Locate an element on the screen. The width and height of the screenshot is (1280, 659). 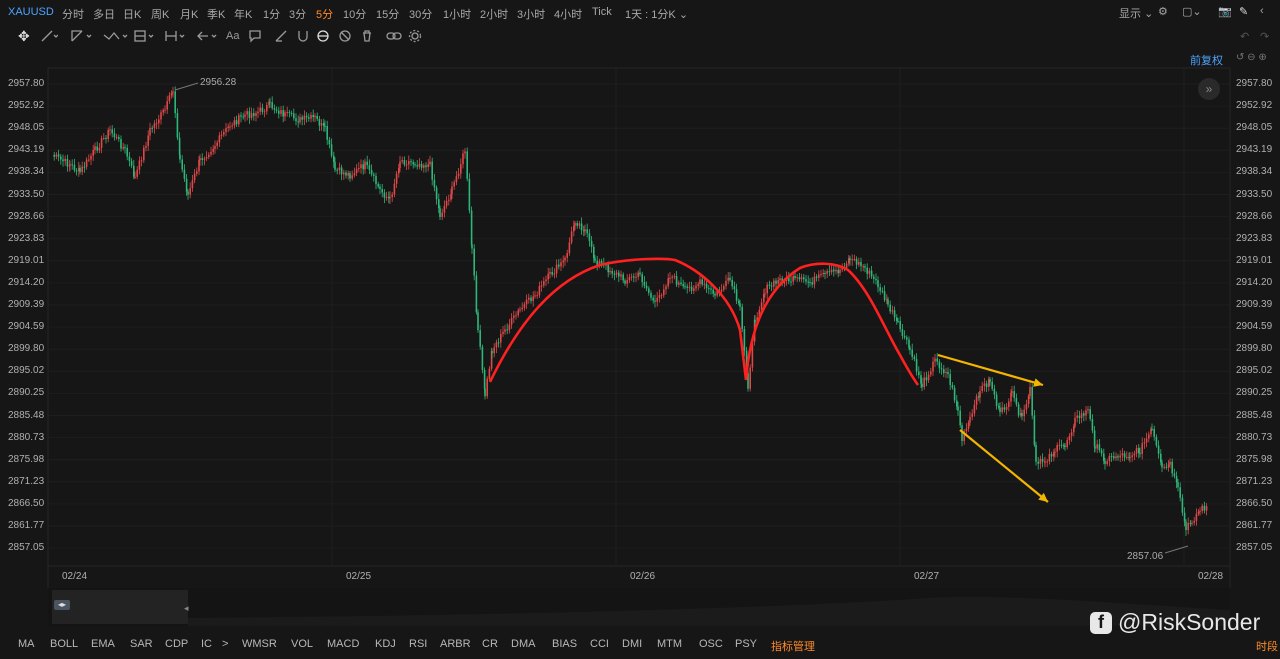
indicator-more: > is located at coordinates (225, 644).